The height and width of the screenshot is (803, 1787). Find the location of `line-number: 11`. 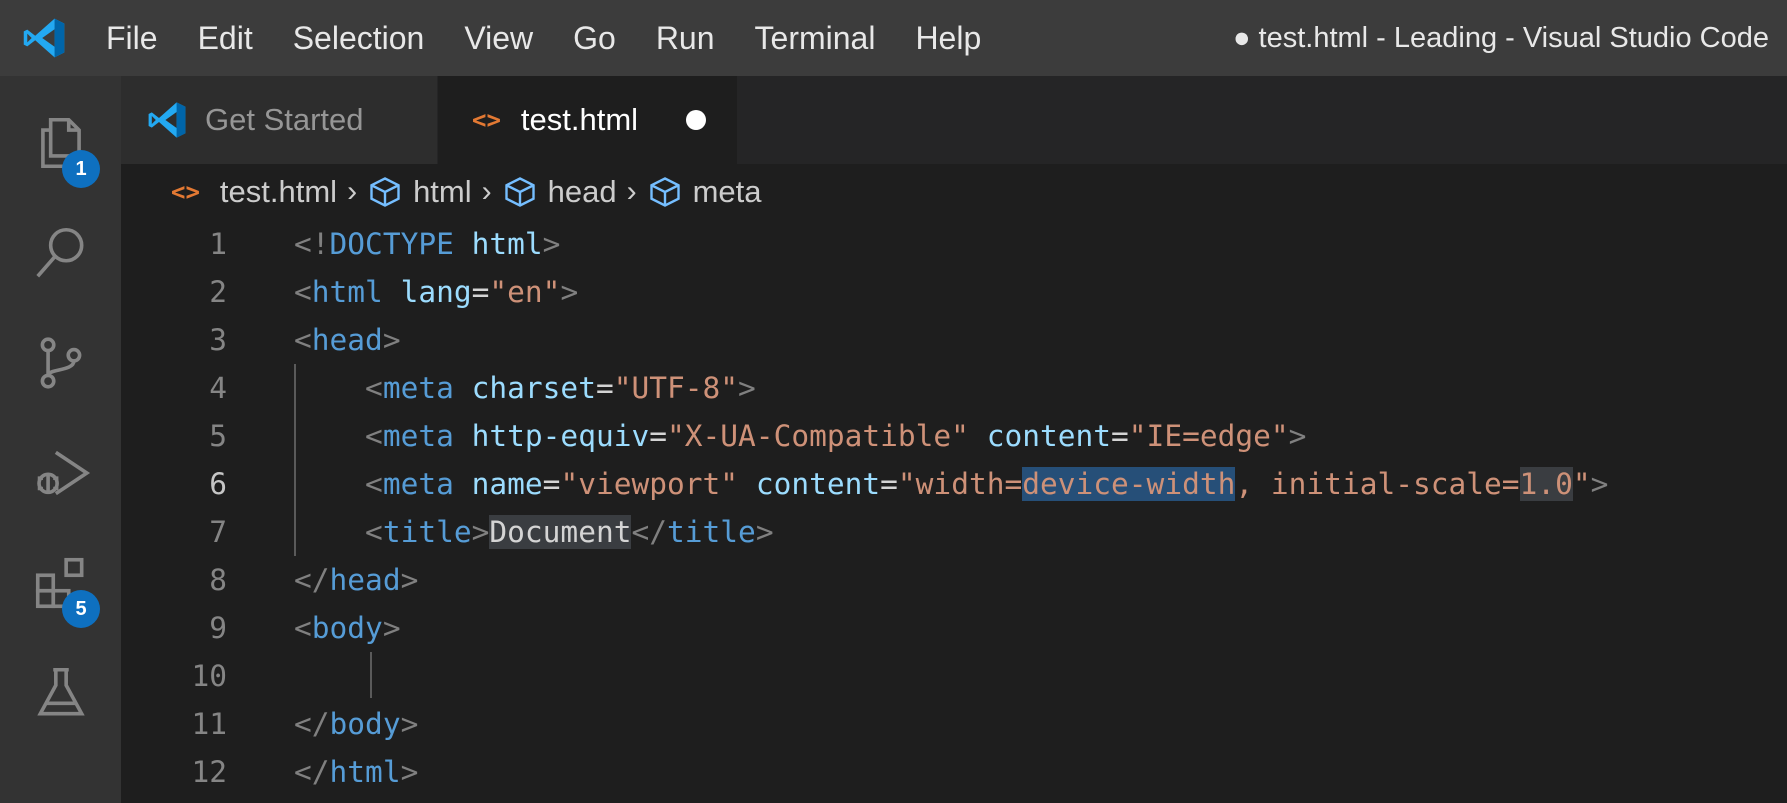

line-number: 11 is located at coordinates (209, 724).